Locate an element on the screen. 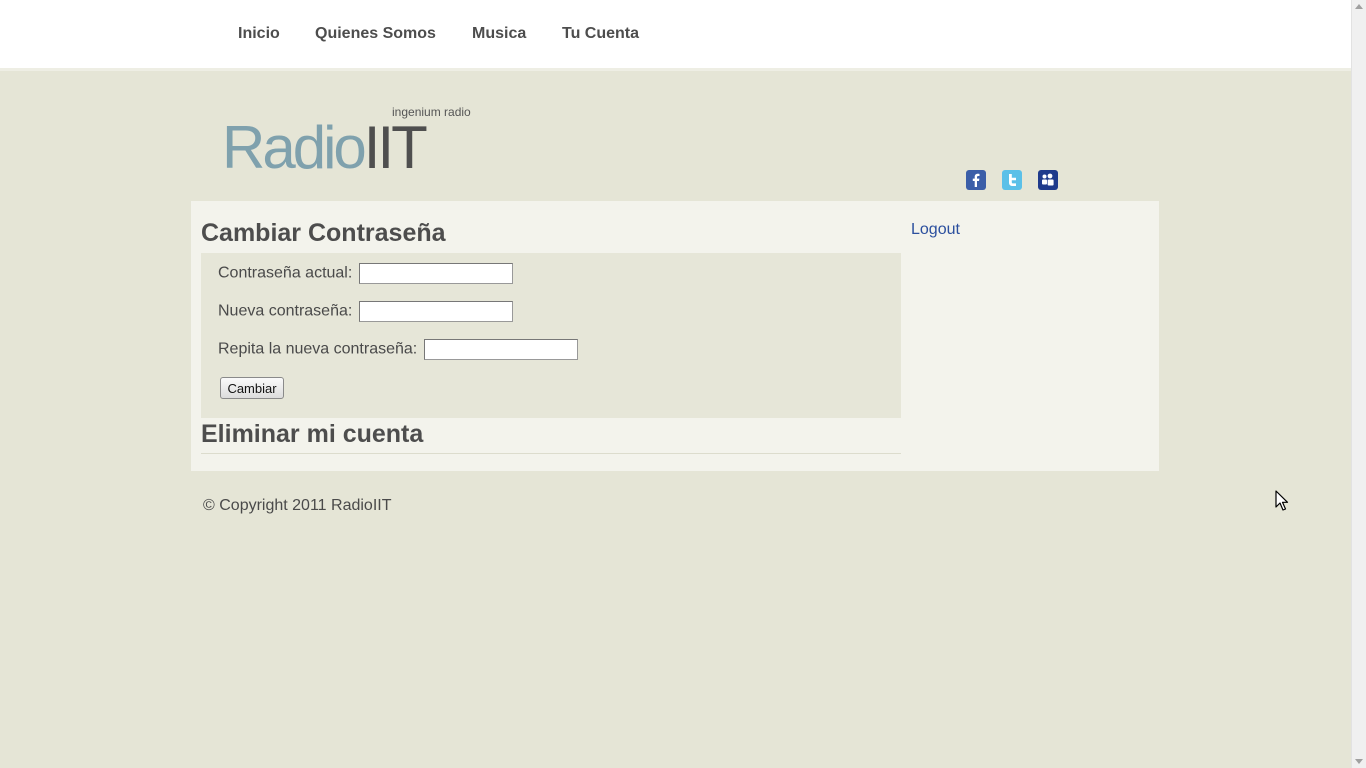 Image resolution: width=1366 pixels, height=768 pixels. site-logo: RadioIIT is located at coordinates (325, 148).